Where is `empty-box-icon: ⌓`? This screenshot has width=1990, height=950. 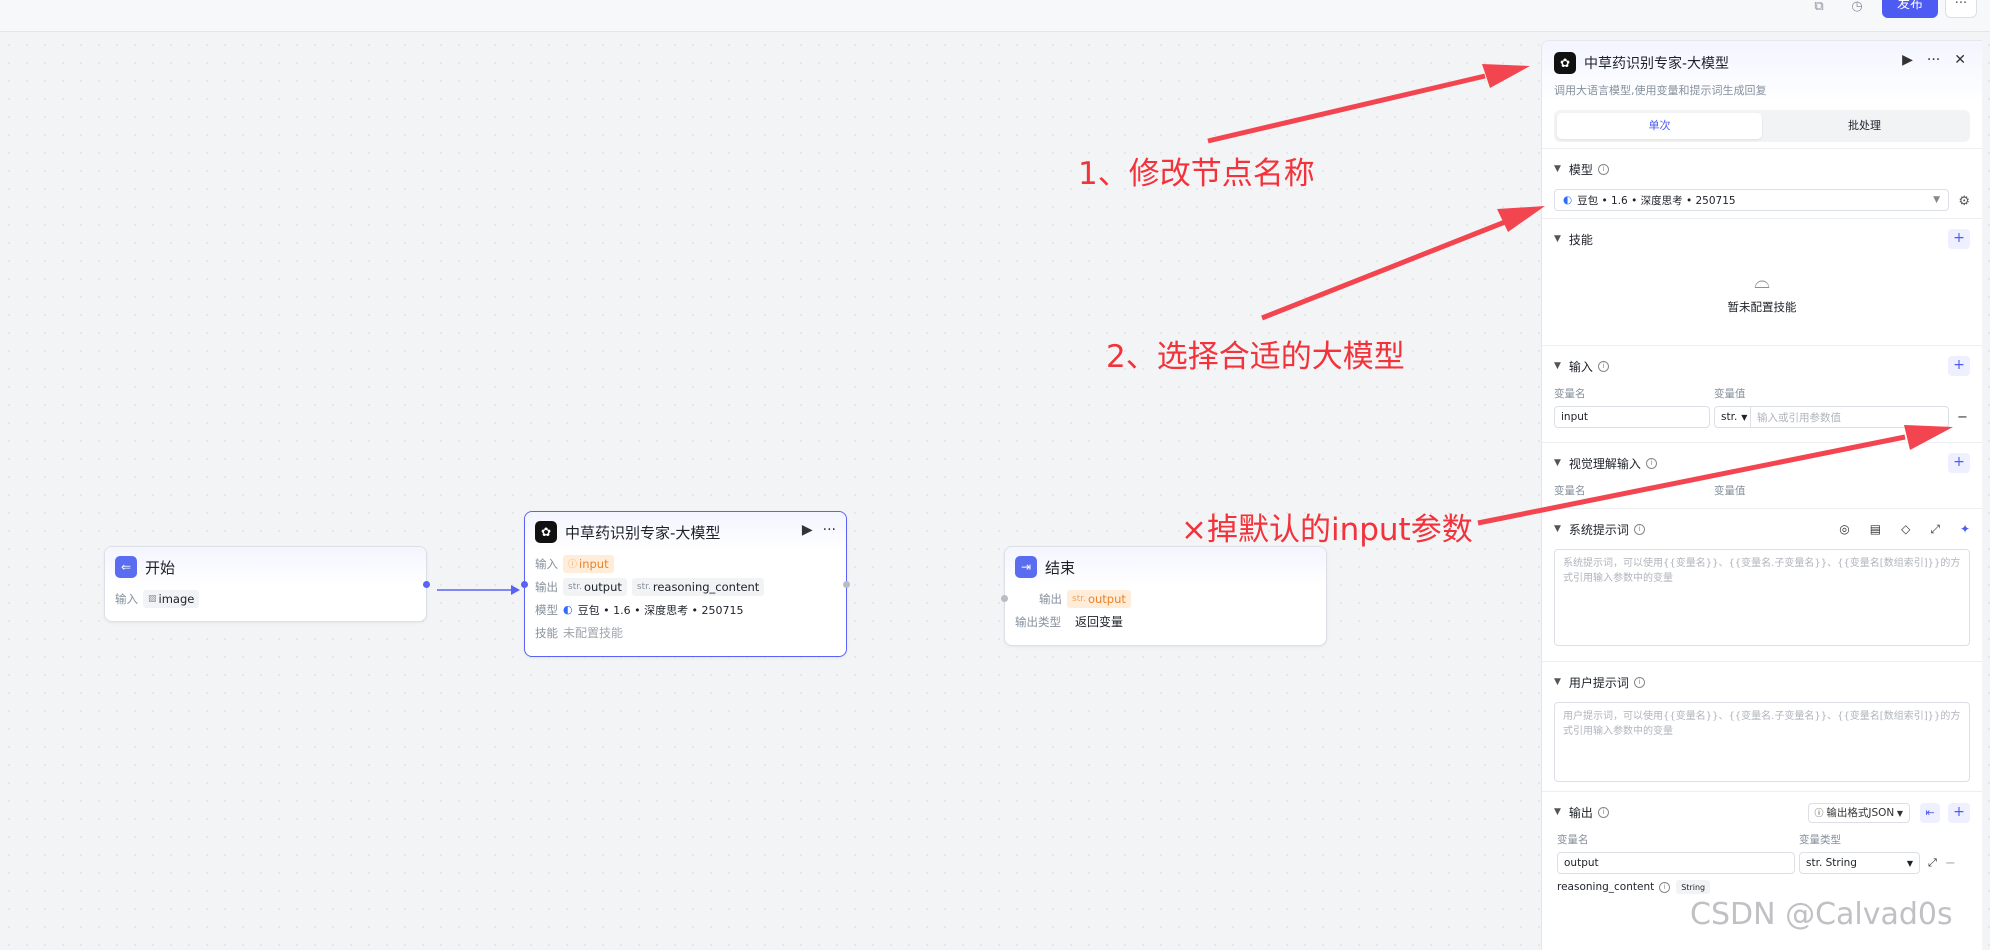 empty-box-icon: ⌓ is located at coordinates (1762, 281).